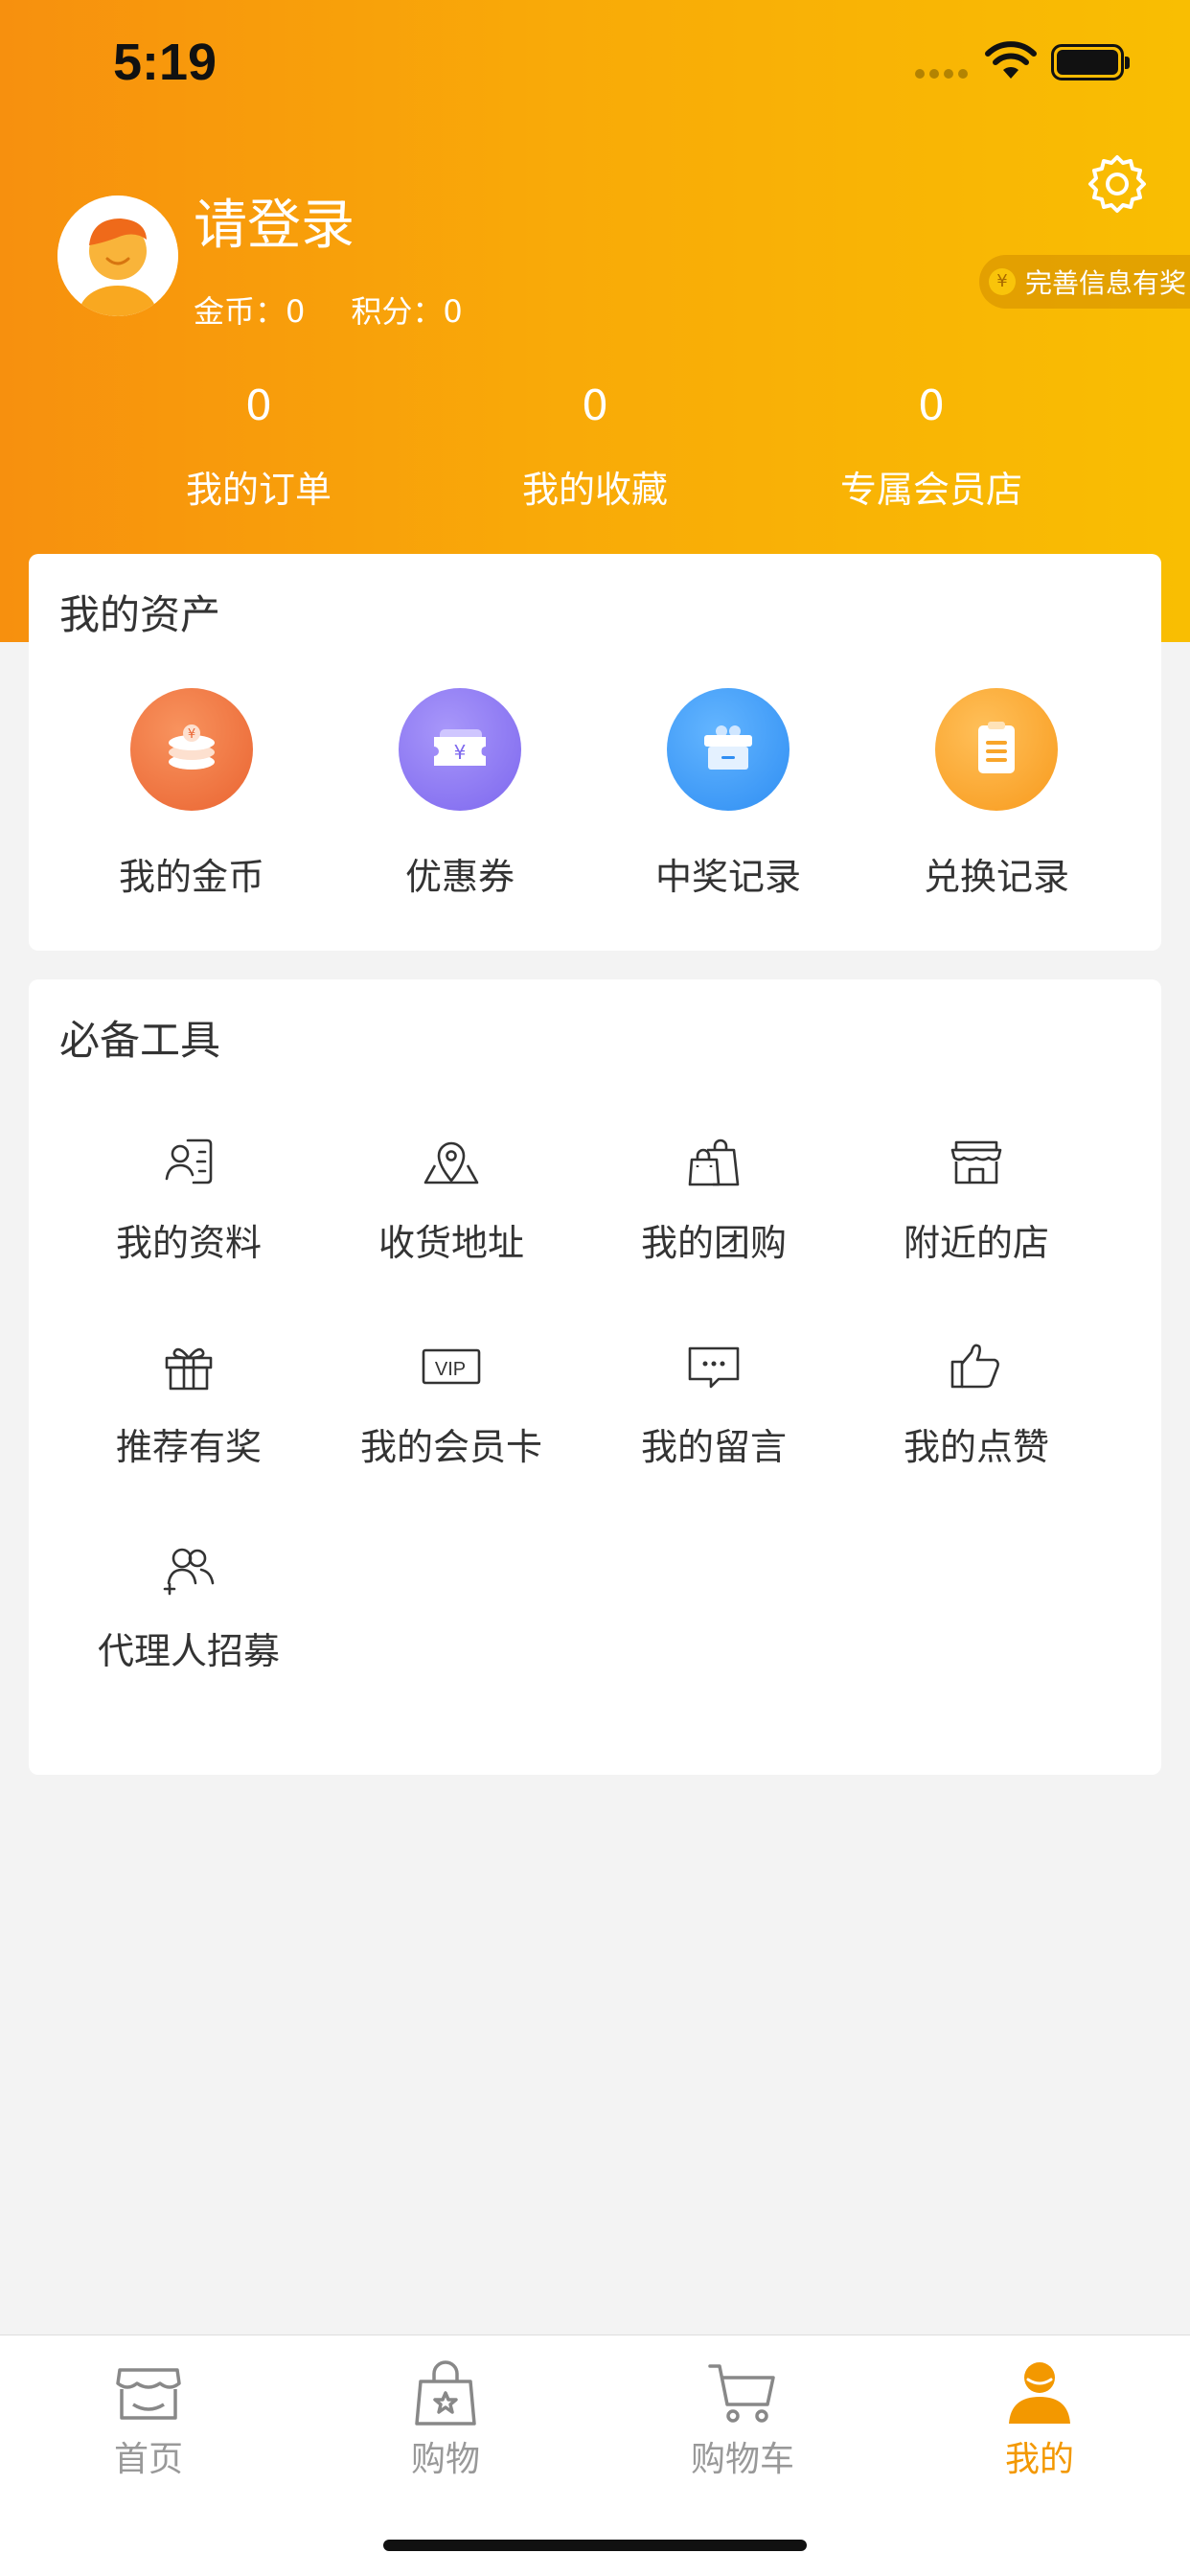 The height and width of the screenshot is (2576, 1190). What do you see at coordinates (460, 877) in the screenshot?
I see `asset-label: 优惠券` at bounding box center [460, 877].